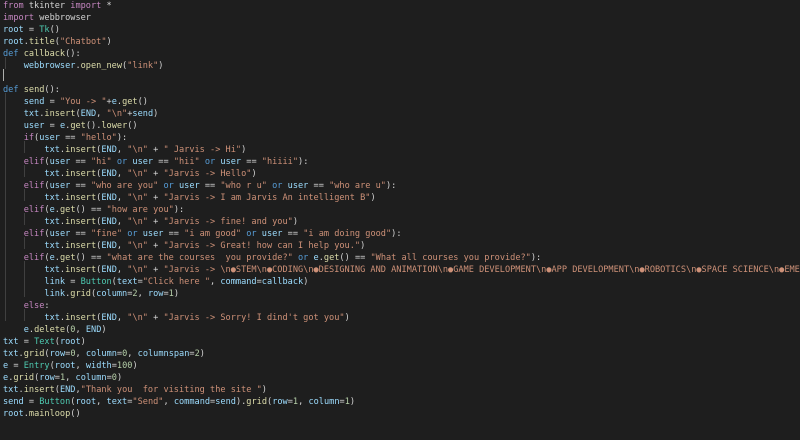 The height and width of the screenshot is (440, 800). Describe the element at coordinates (42, 54) in the screenshot. I see `code-line: def callback():` at that location.